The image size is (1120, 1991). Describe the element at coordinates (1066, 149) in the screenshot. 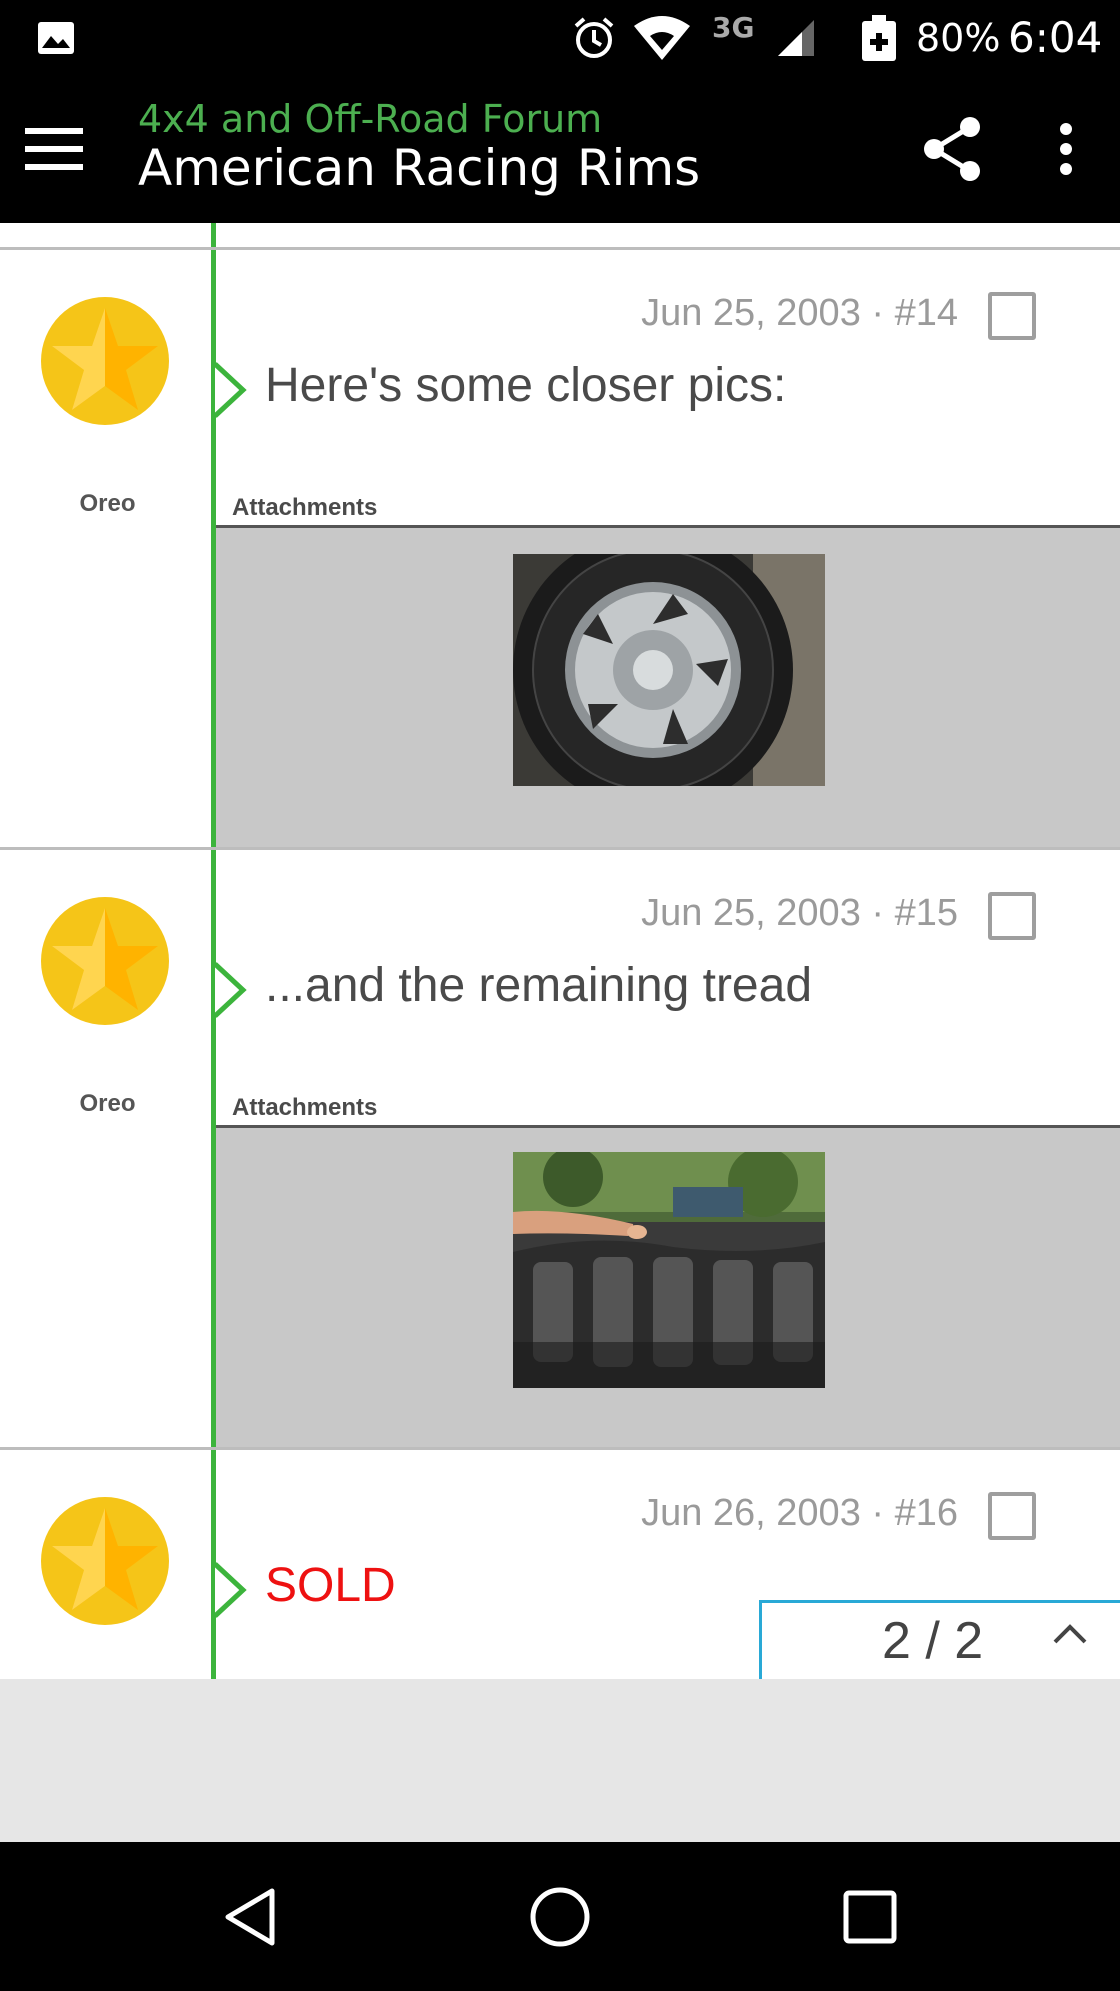

I see `more-vert-icon` at that location.